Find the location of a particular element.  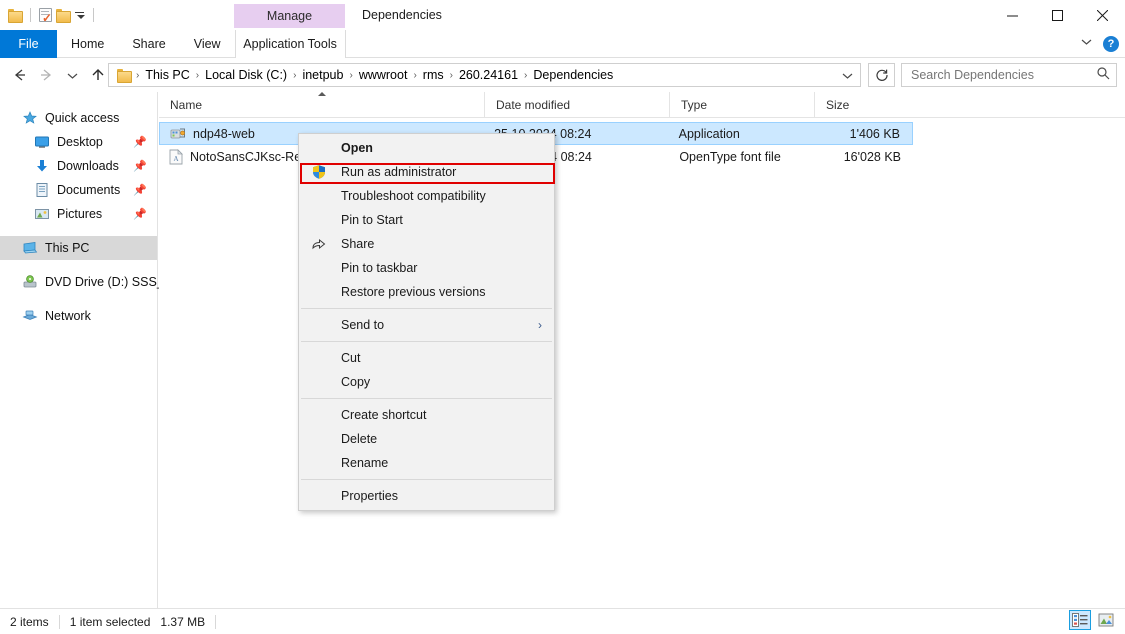

up-button is located at coordinates (98, 75).